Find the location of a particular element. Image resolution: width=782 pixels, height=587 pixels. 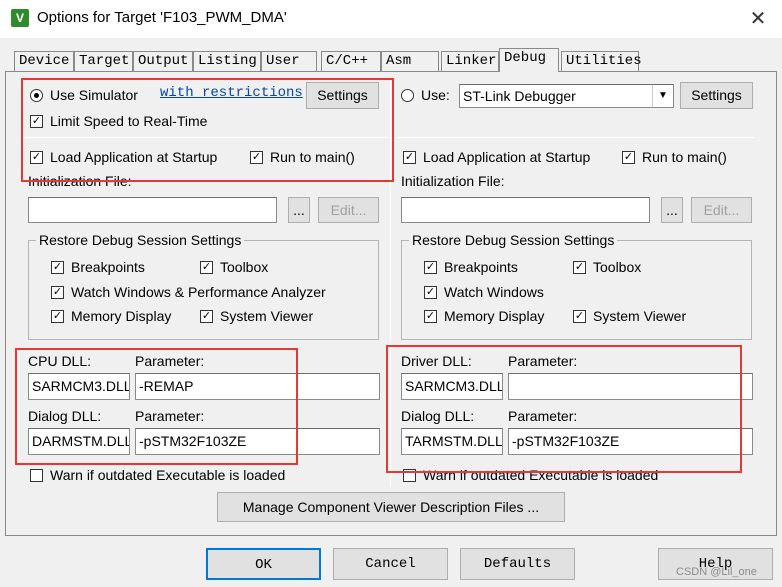

system-viewer-label: System Viewer is located at coordinates (267, 316).